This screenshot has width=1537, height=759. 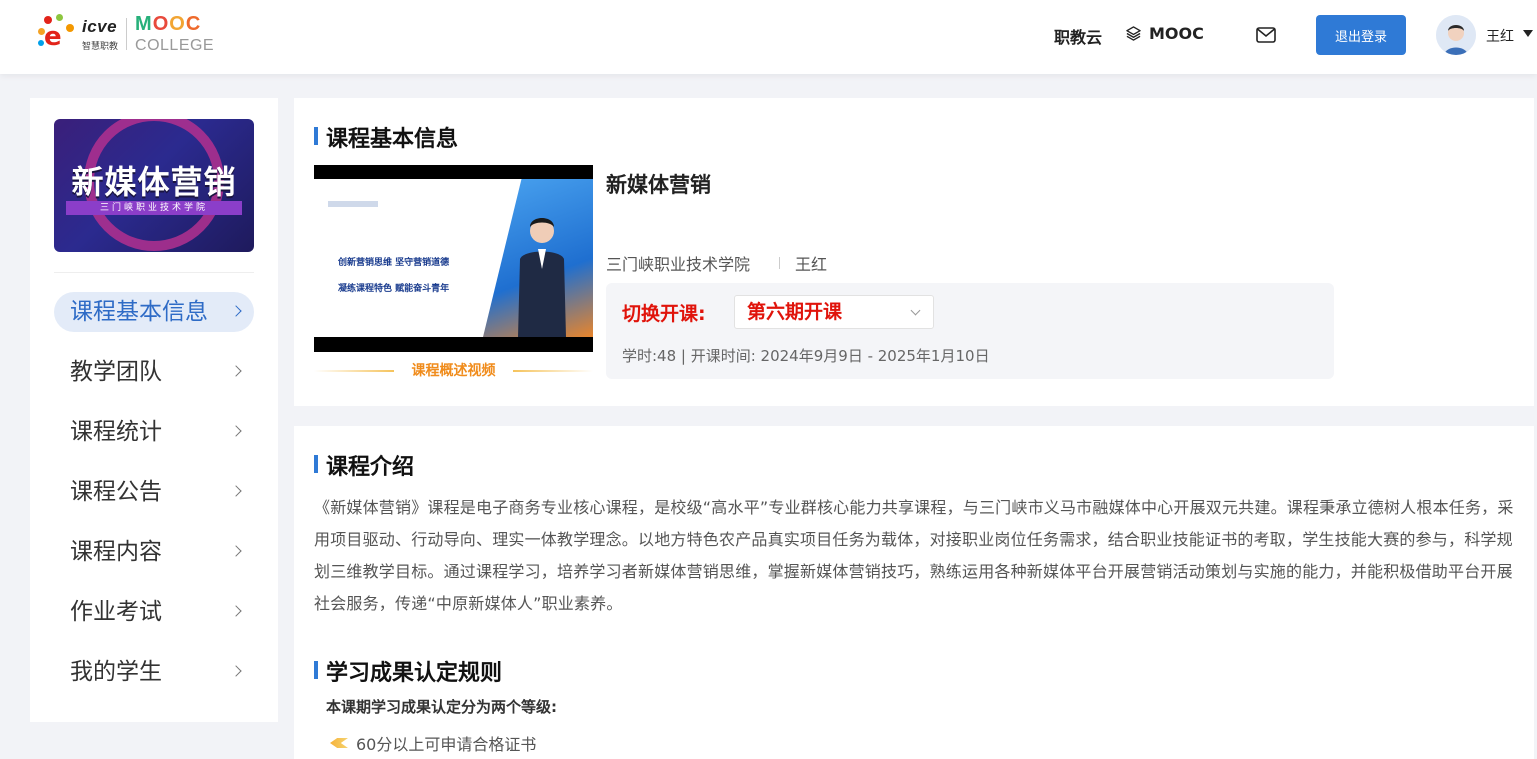 What do you see at coordinates (779, 263) in the screenshot?
I see `school-teacher-divider` at bounding box center [779, 263].